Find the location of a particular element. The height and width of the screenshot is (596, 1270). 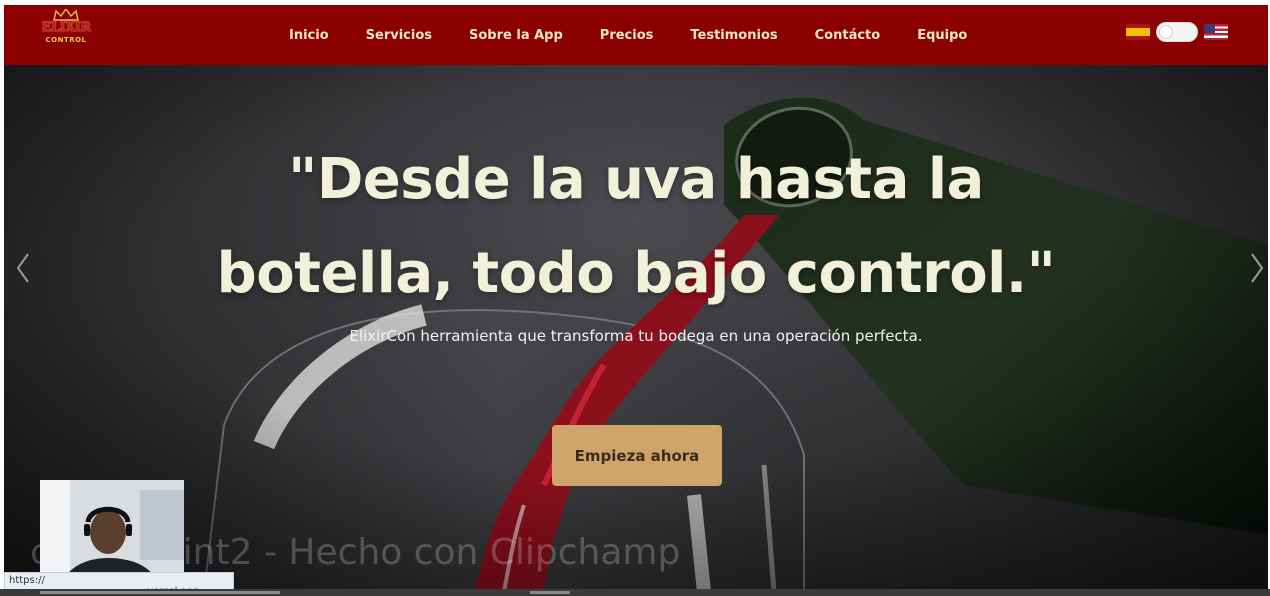

start-now-button: Empieza ahora is located at coordinates (637, 455).